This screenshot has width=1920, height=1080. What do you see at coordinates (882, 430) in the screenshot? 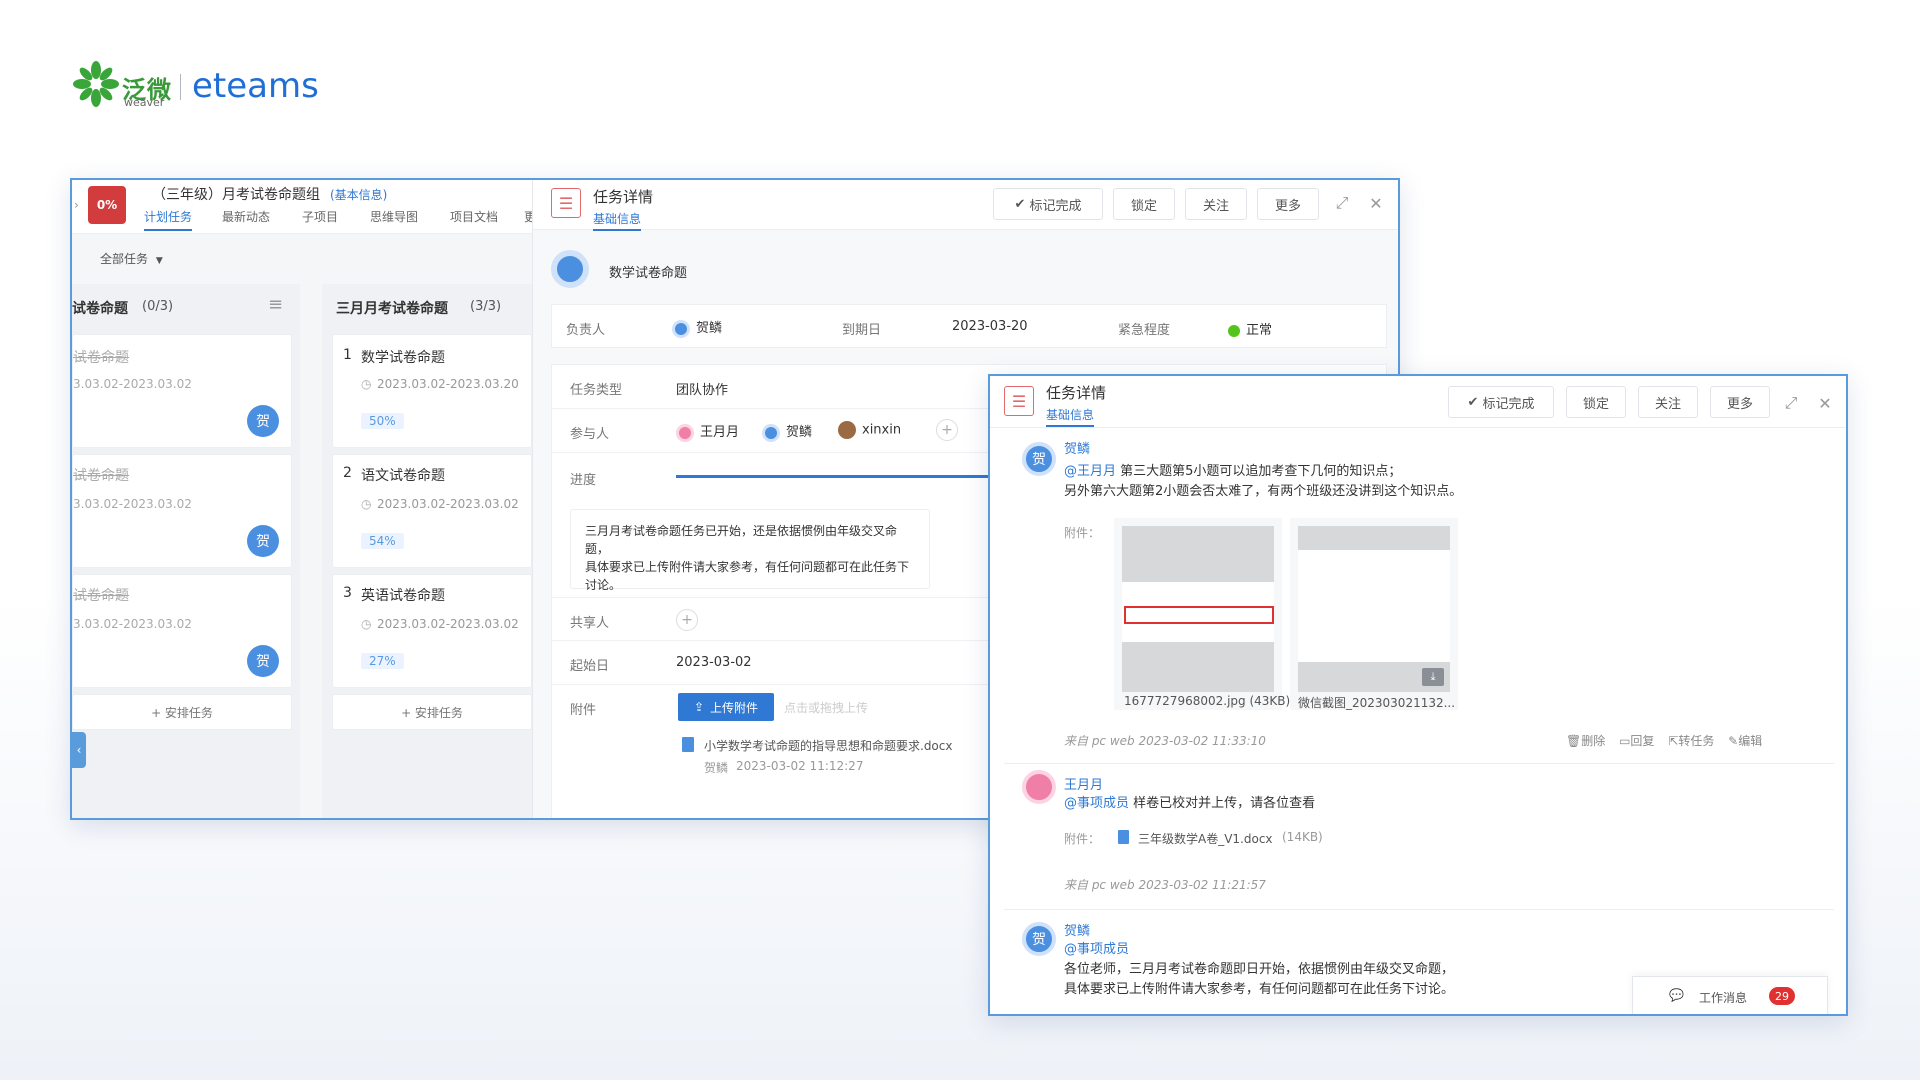
I see `participant-name: xinxin` at bounding box center [882, 430].